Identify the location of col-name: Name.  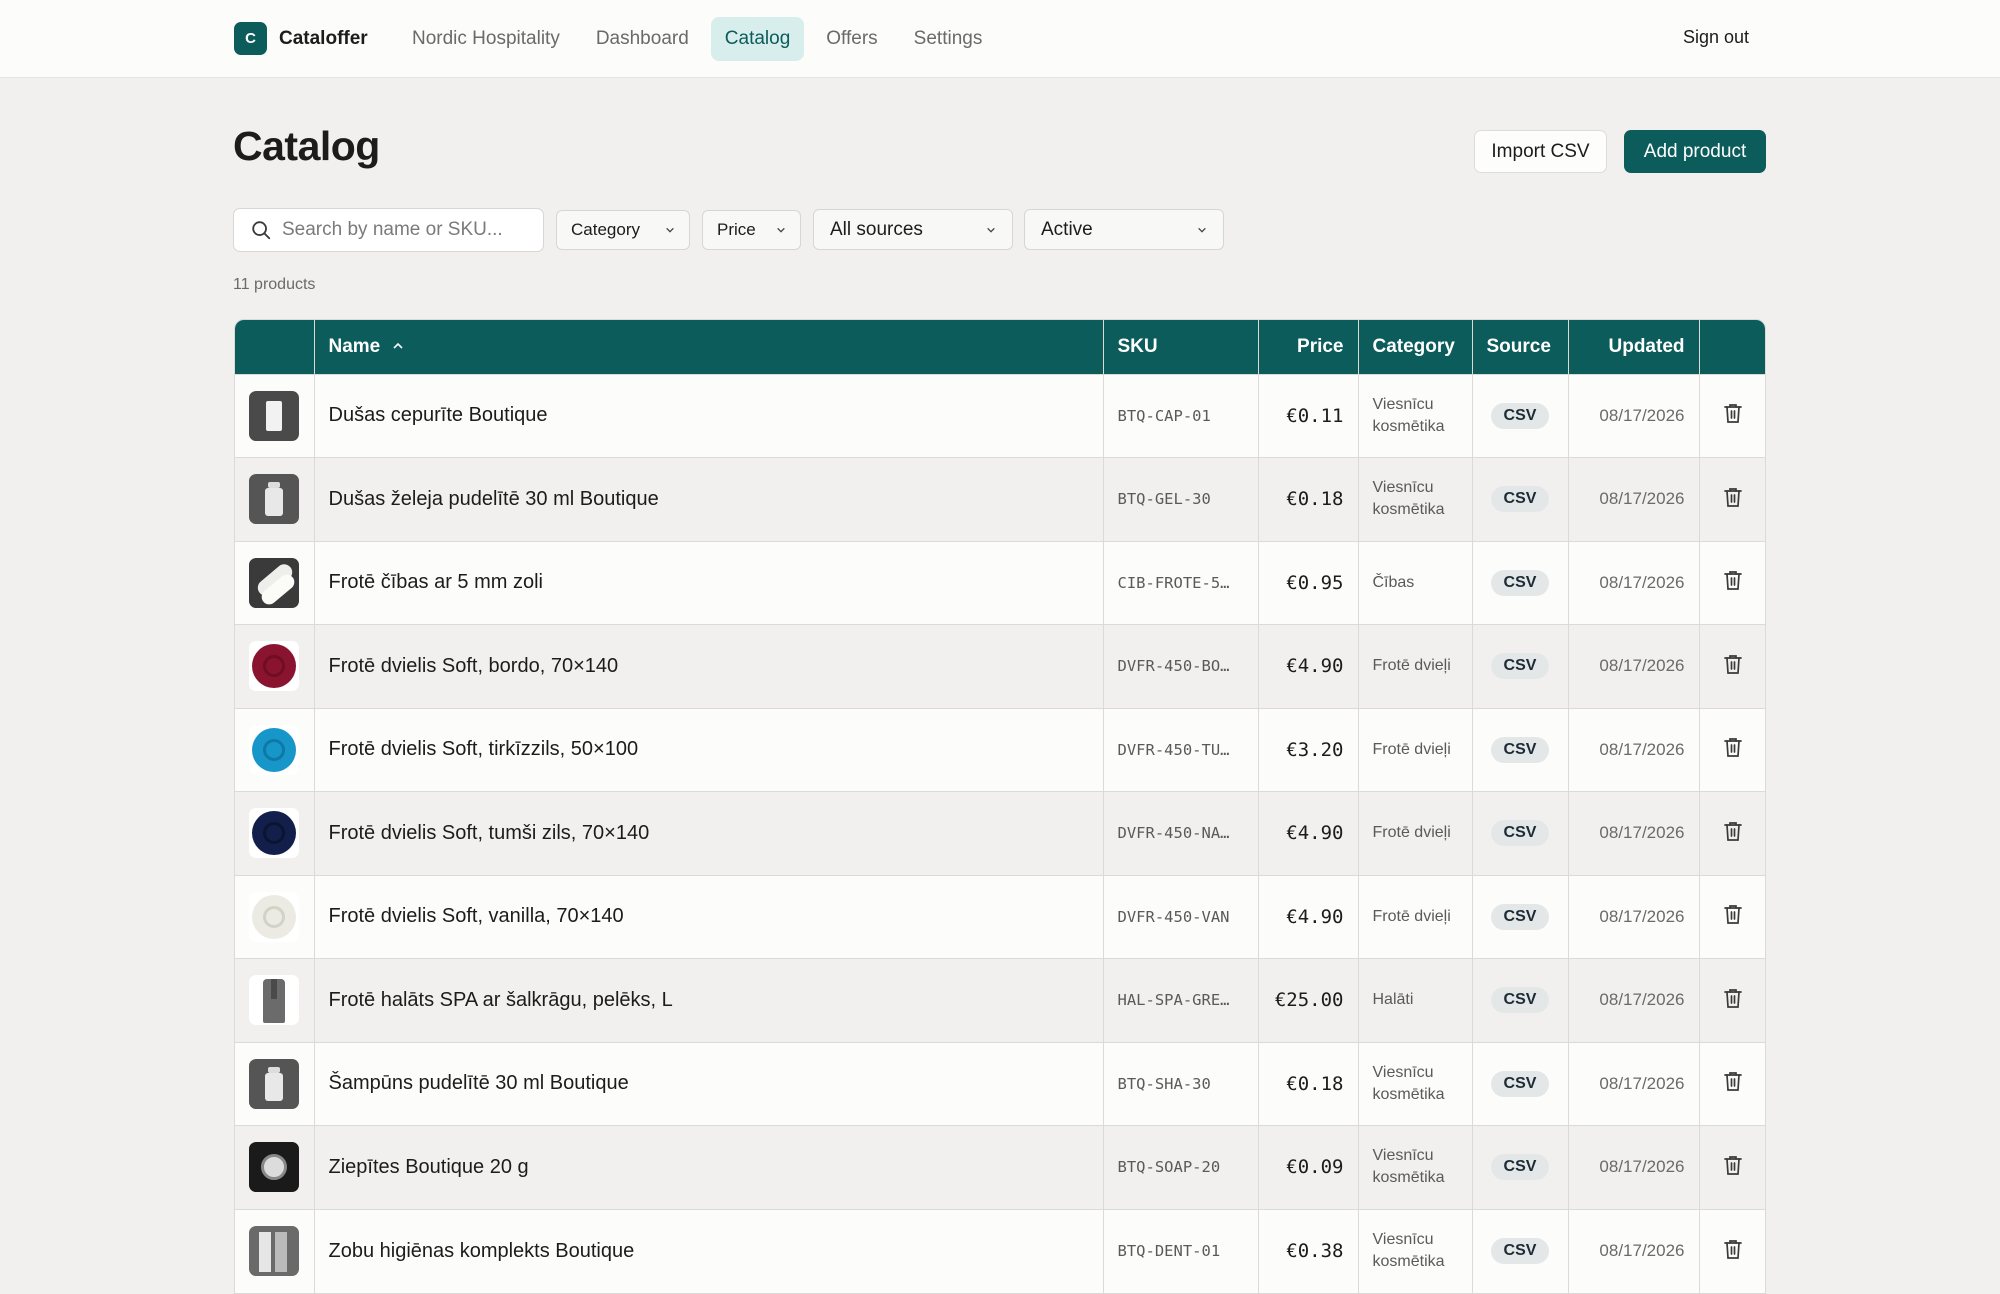
(709, 347).